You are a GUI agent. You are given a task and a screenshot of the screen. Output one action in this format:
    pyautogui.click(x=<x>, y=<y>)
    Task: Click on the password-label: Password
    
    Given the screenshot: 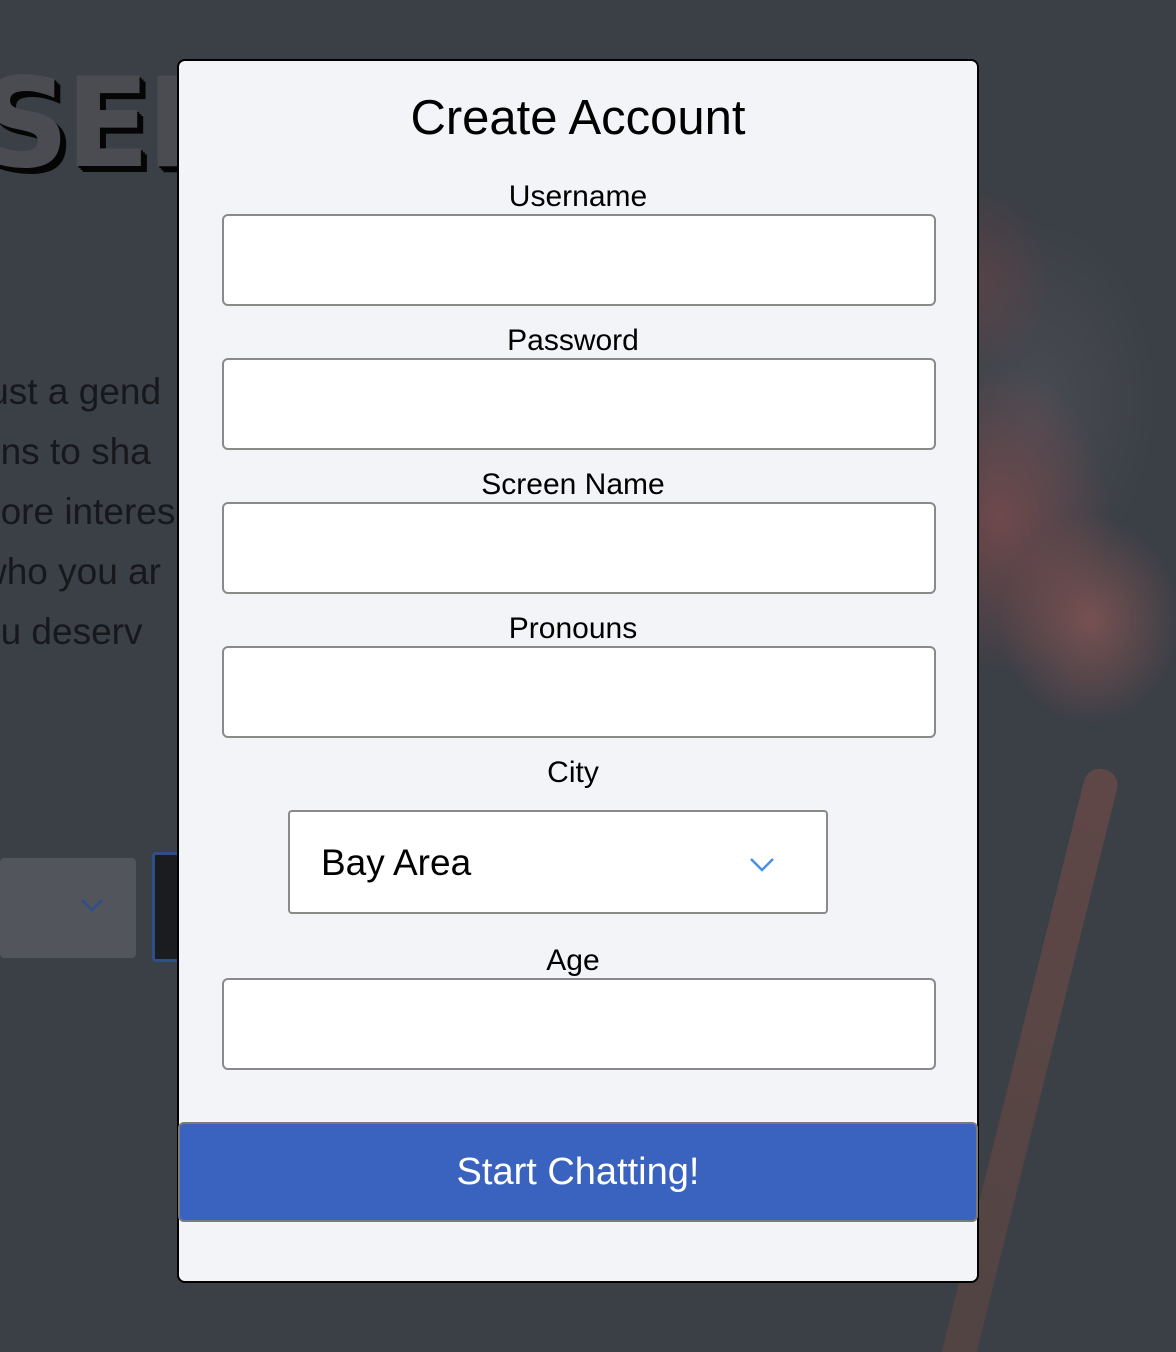 What is the action you would take?
    pyautogui.click(x=573, y=340)
    